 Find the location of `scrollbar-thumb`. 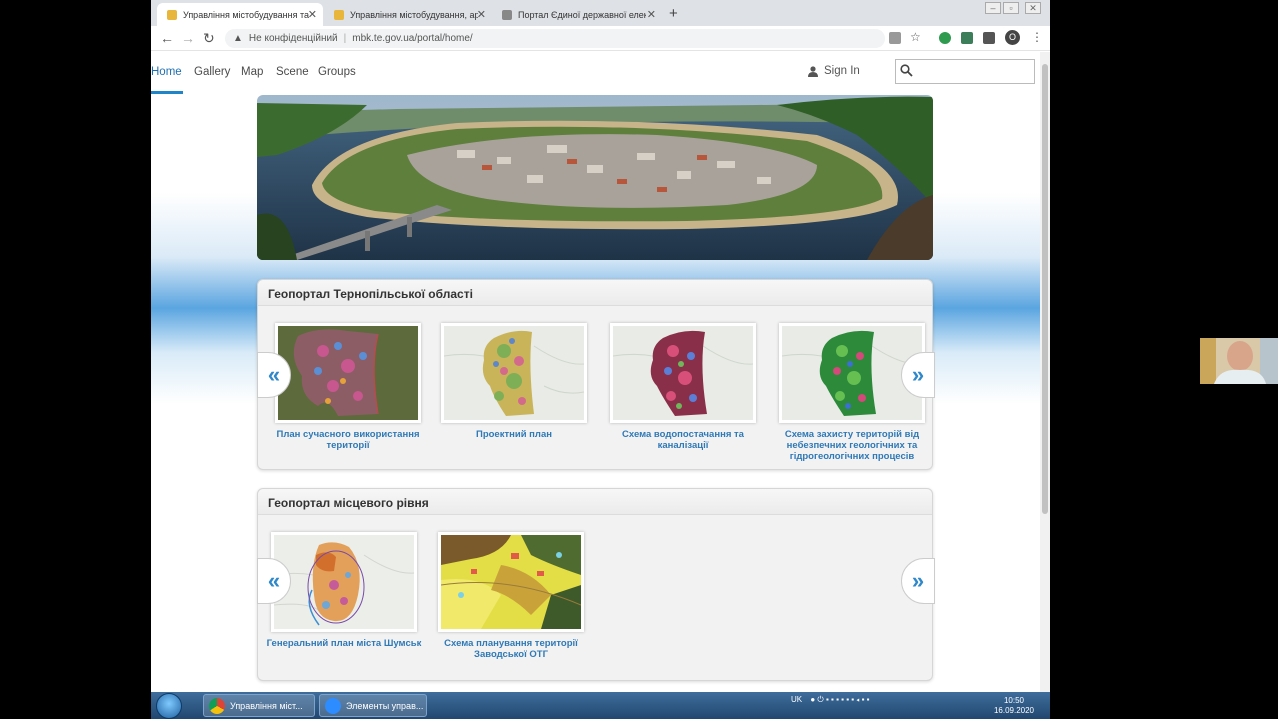

scrollbar-thumb is located at coordinates (1045, 289).